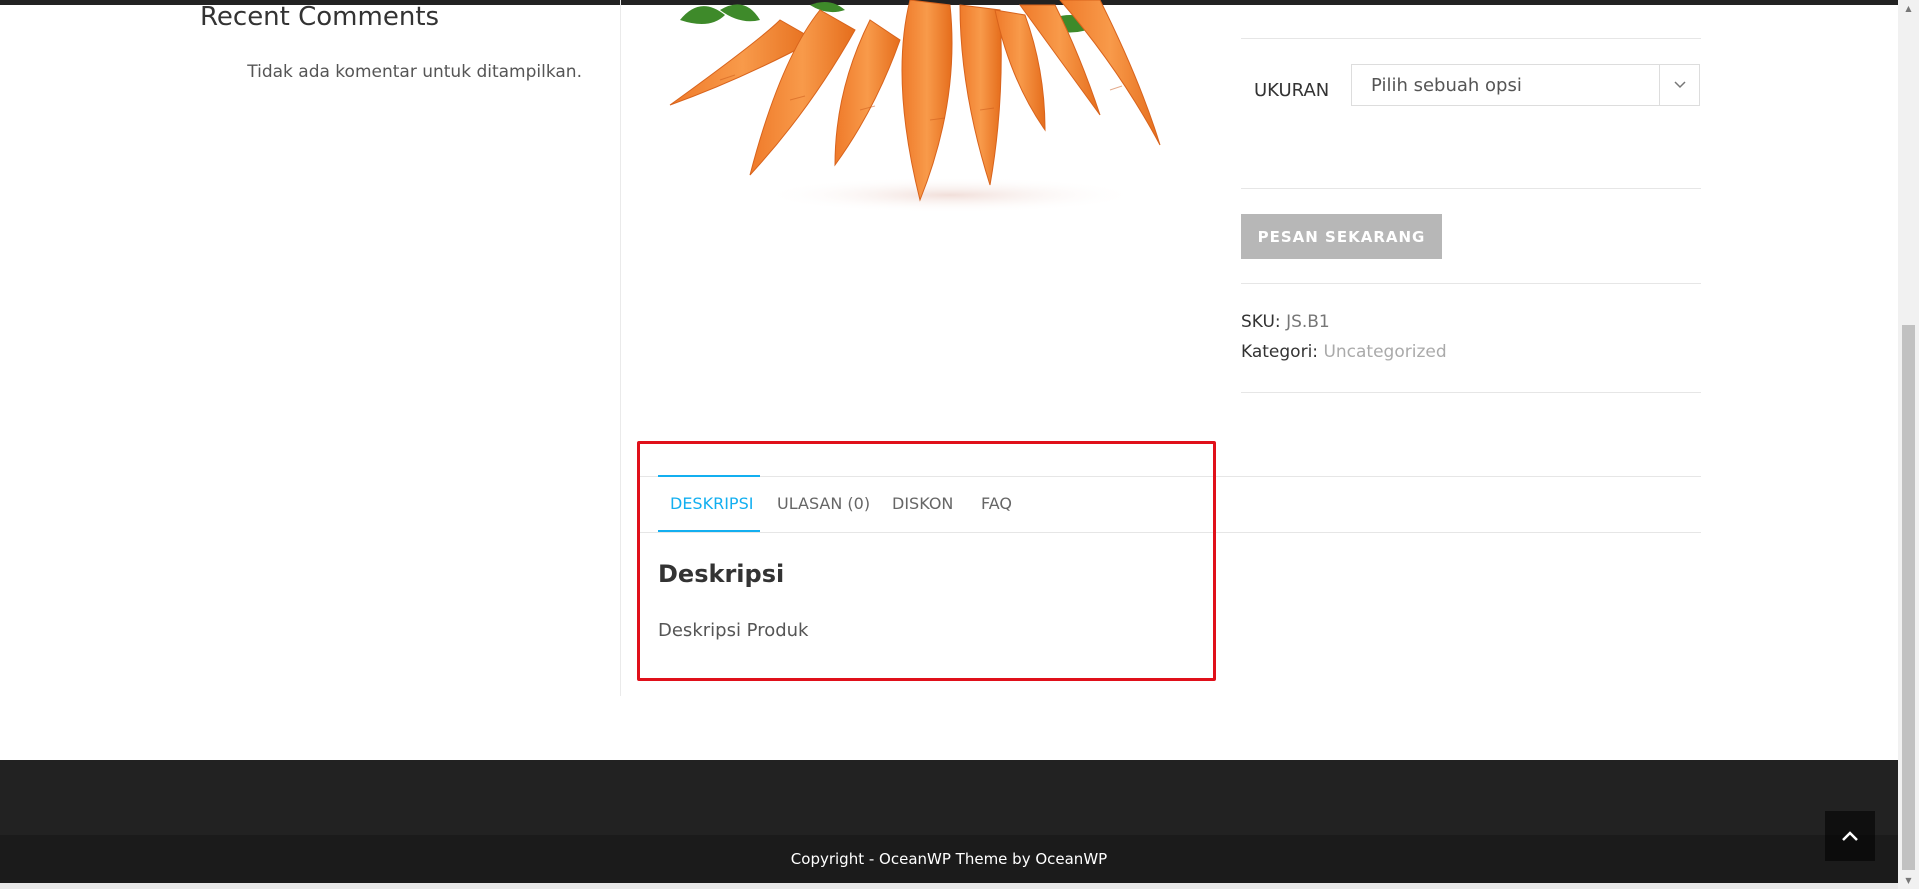 The image size is (1919, 889). Describe the element at coordinates (1384, 352) in the screenshot. I see `category-link: Uncategorized` at that location.